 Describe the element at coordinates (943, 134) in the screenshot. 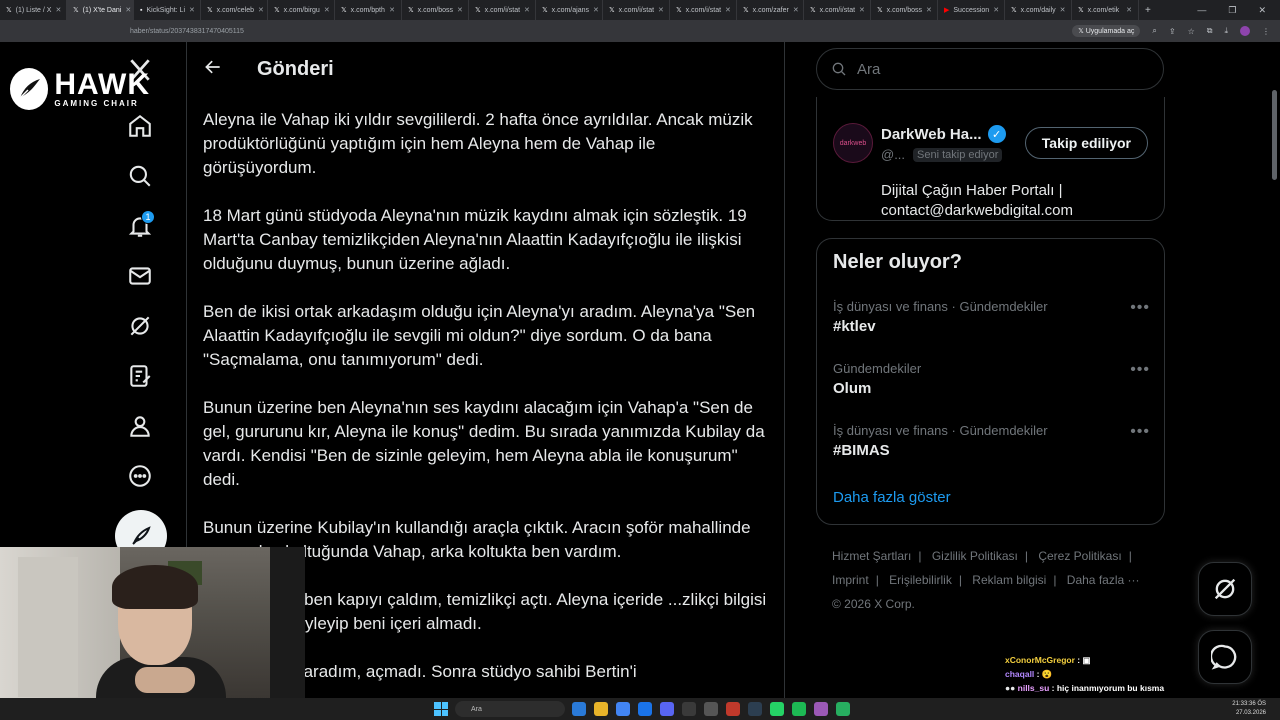

I see `account-name: DarkWeb Ha... ✓` at that location.